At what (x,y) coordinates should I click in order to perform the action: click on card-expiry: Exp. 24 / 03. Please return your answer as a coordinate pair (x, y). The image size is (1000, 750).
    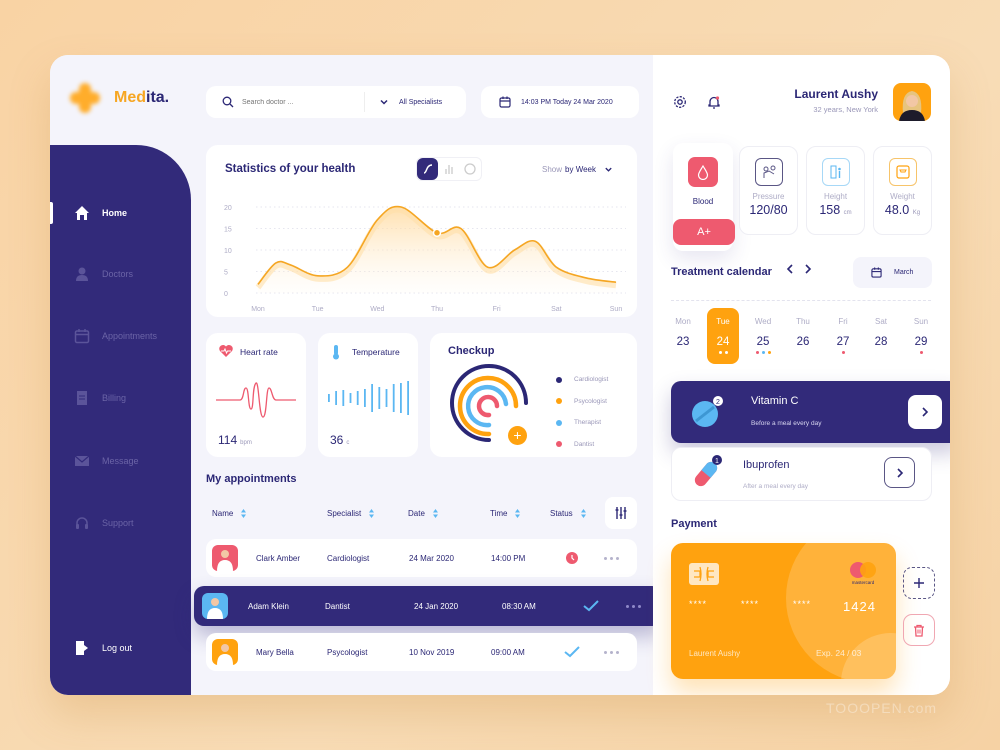
    Looking at the image, I should click on (839, 653).